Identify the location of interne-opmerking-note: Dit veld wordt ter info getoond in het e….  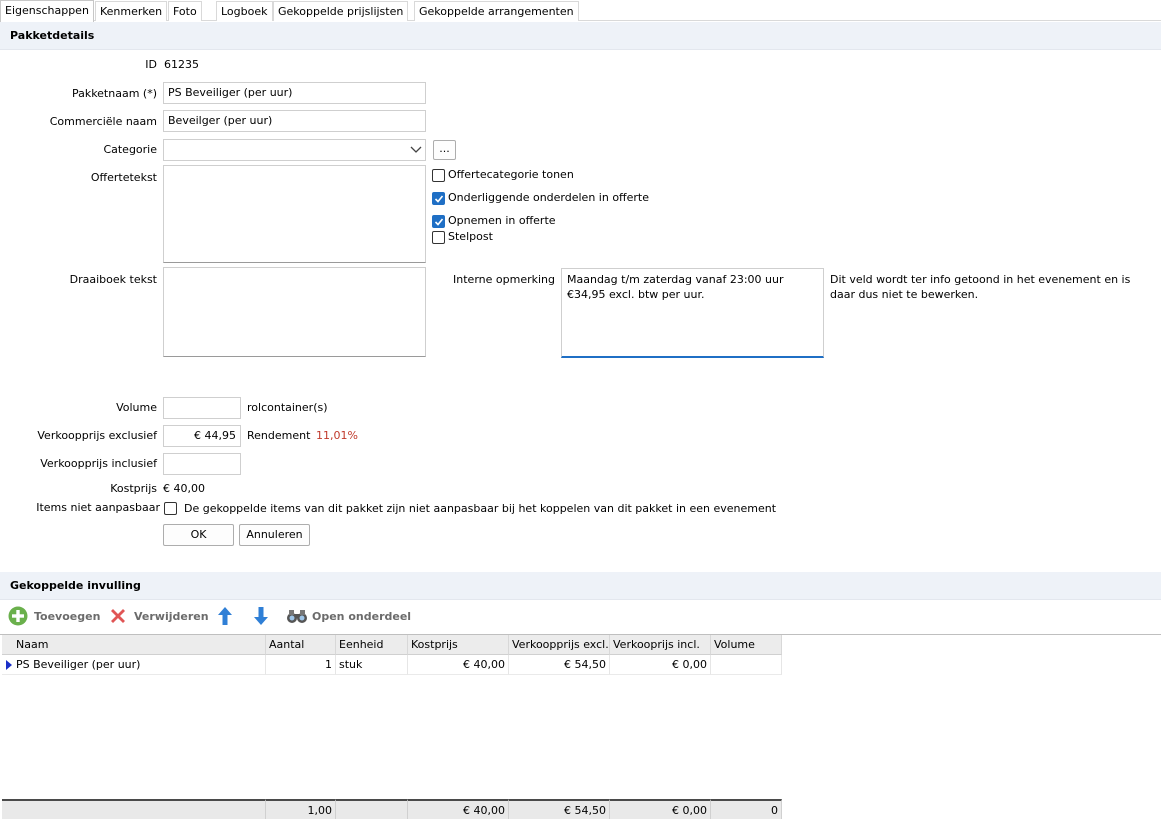
(980, 287).